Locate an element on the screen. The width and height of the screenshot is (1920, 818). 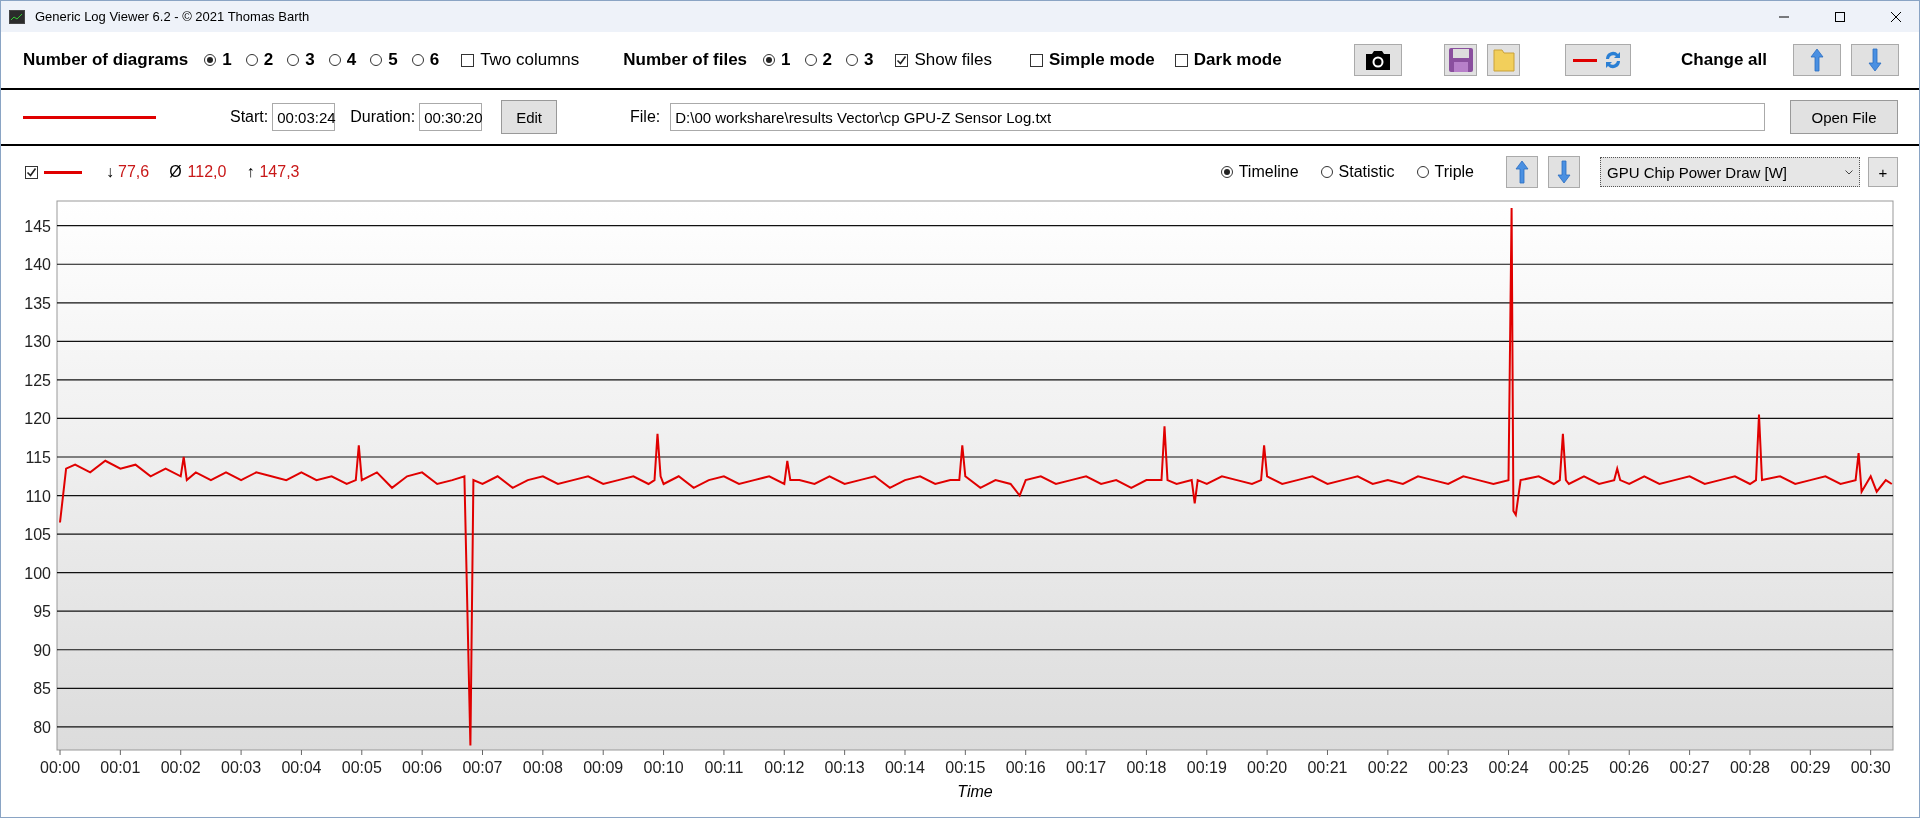
min-value: 77,6 is located at coordinates (134, 172).